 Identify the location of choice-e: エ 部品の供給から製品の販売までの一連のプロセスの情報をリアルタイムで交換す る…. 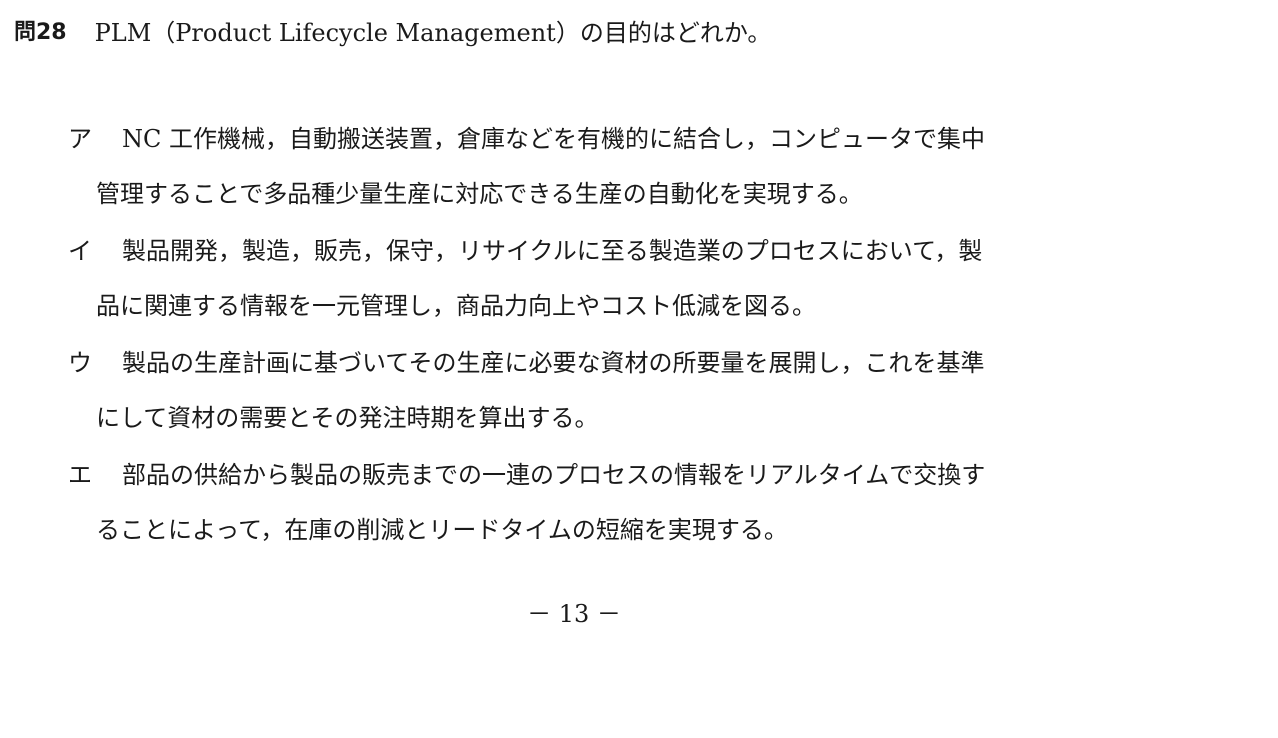
(628, 503).